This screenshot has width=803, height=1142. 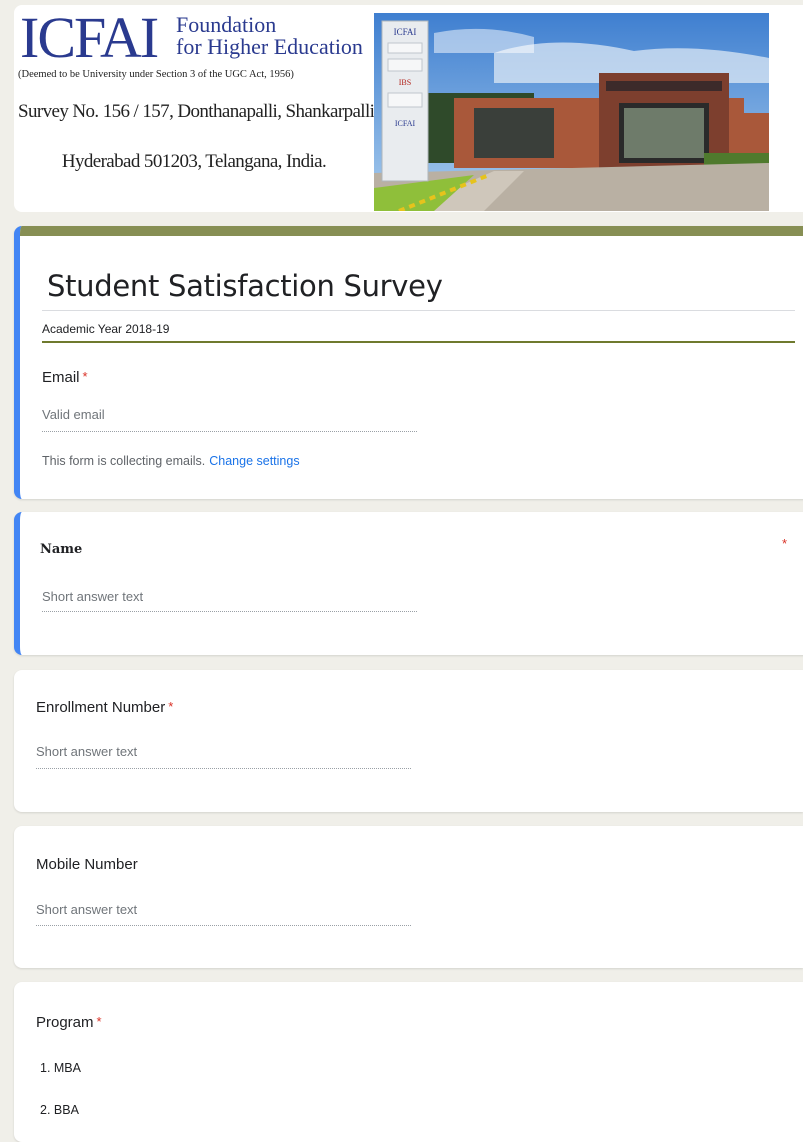 What do you see at coordinates (61, 549) in the screenshot?
I see `question-title: Name` at bounding box center [61, 549].